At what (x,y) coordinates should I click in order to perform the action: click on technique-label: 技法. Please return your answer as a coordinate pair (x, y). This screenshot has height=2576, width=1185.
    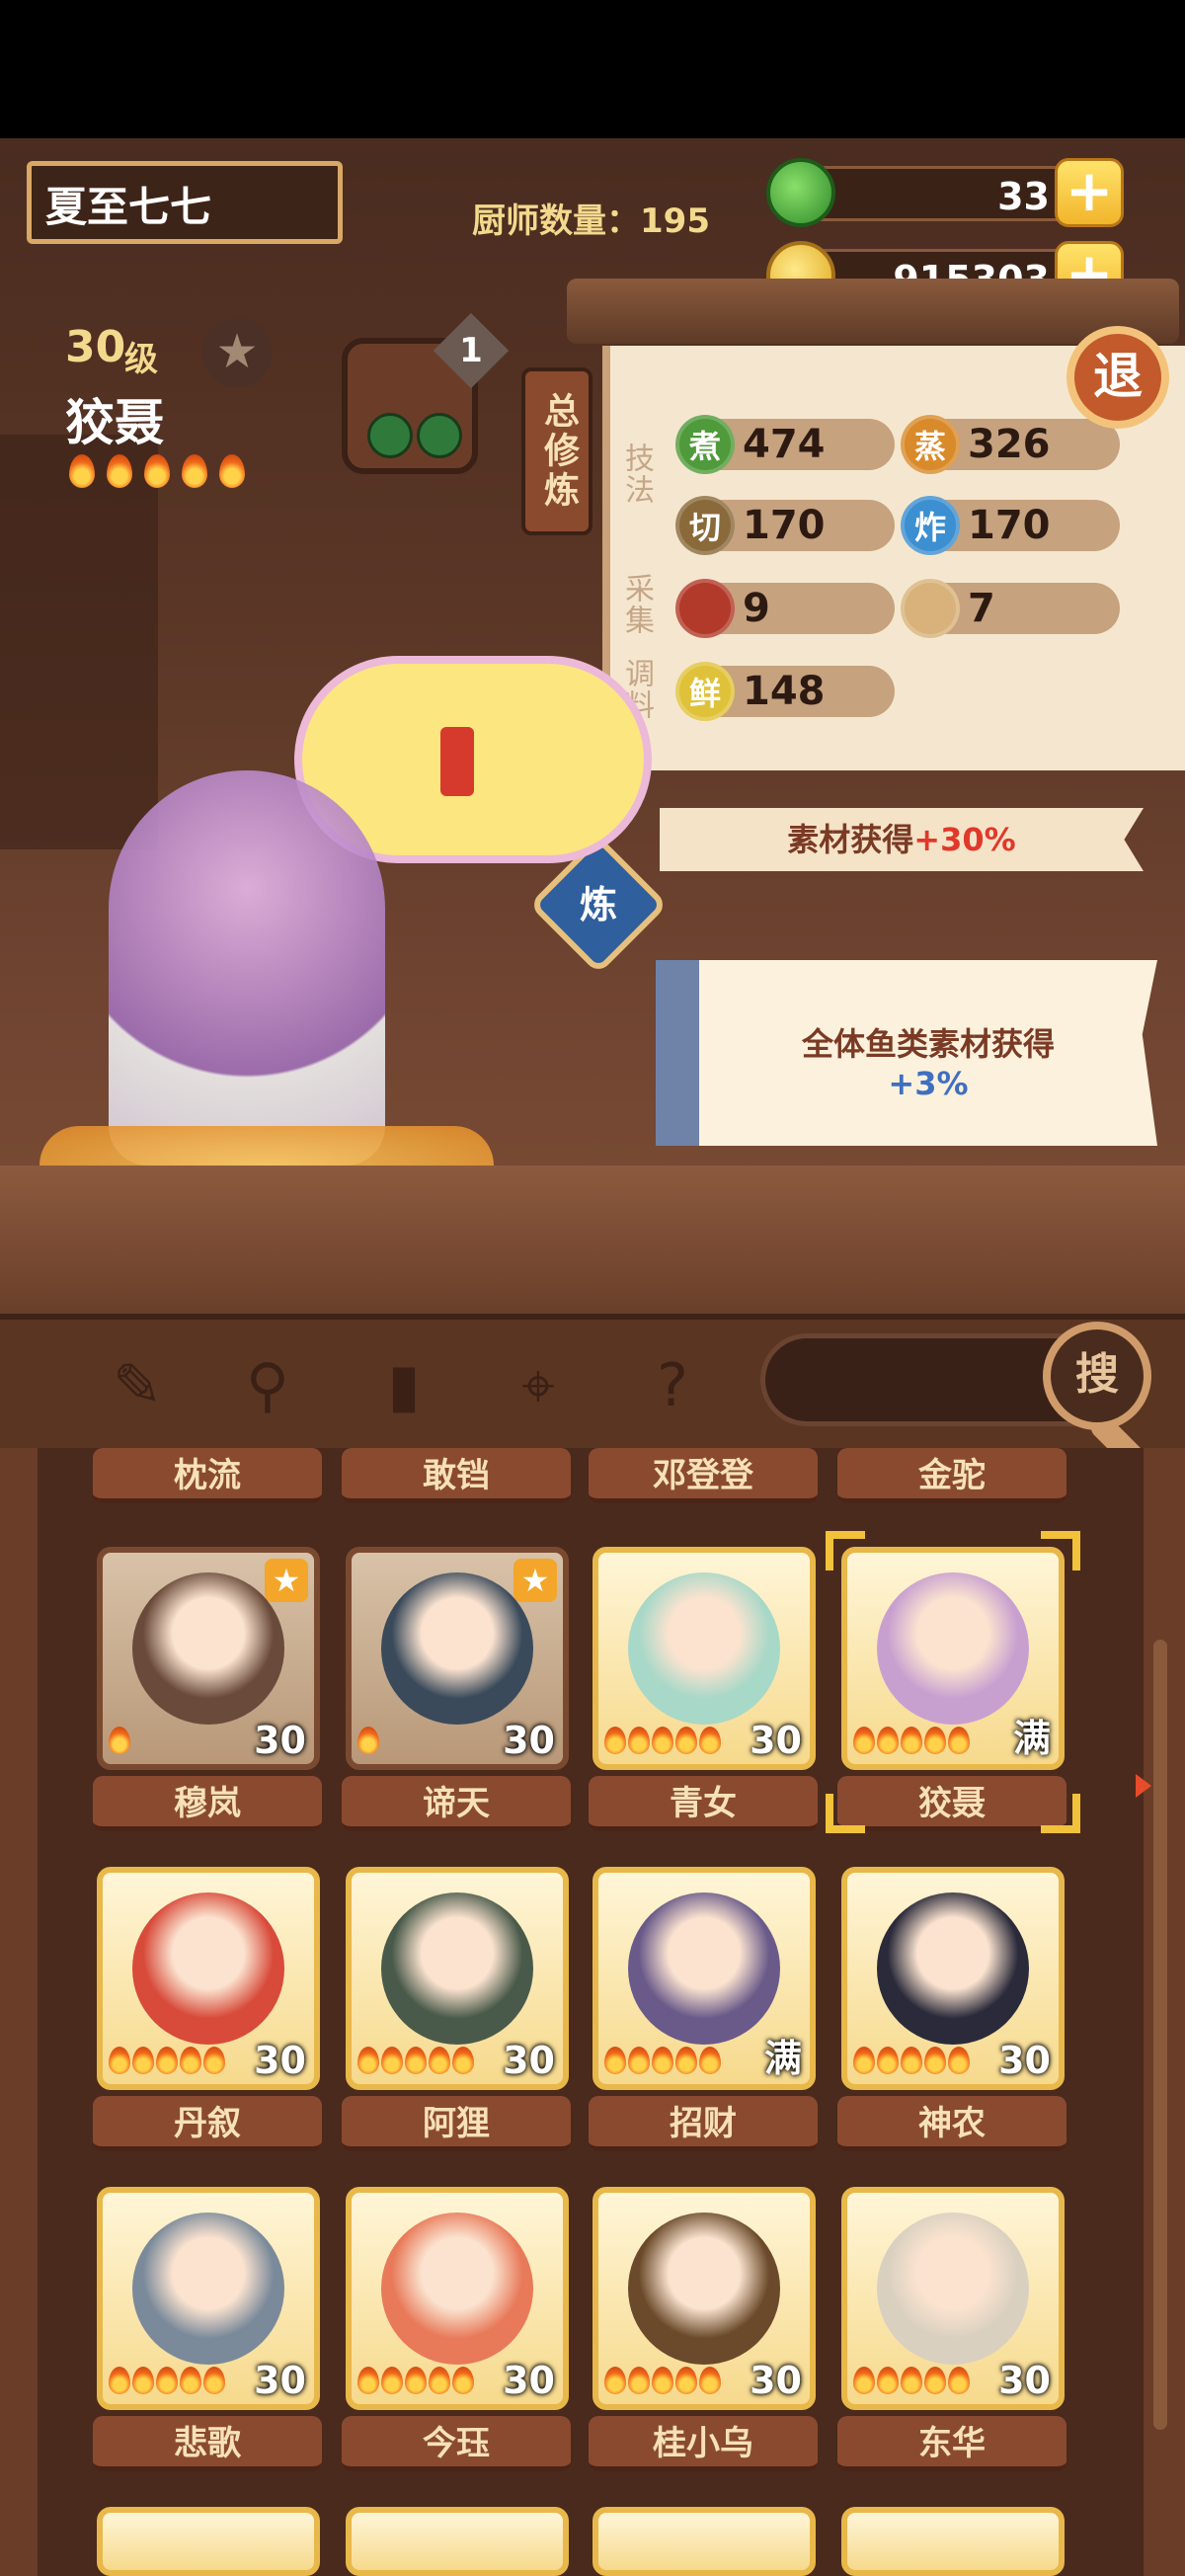
    Looking at the image, I should click on (636, 474).